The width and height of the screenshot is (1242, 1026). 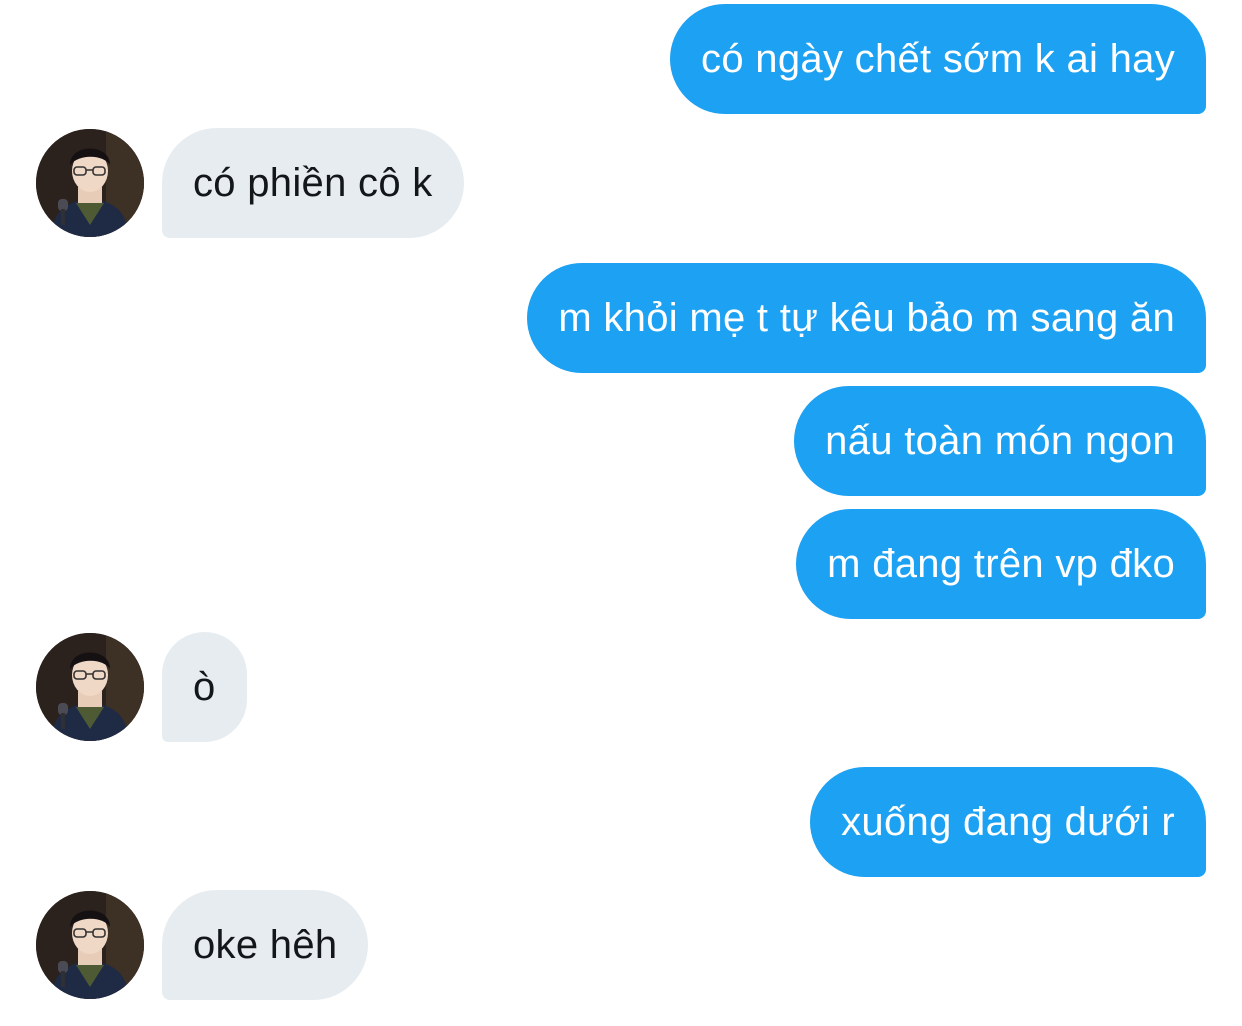 What do you see at coordinates (265, 945) in the screenshot?
I see `message-bubble-incoming: oke hêh` at bounding box center [265, 945].